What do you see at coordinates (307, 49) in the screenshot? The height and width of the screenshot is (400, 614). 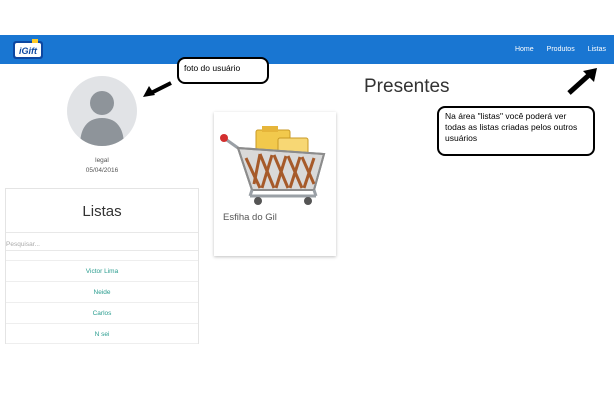 I see `navbar: iGift Home Produtos Listas` at bounding box center [307, 49].